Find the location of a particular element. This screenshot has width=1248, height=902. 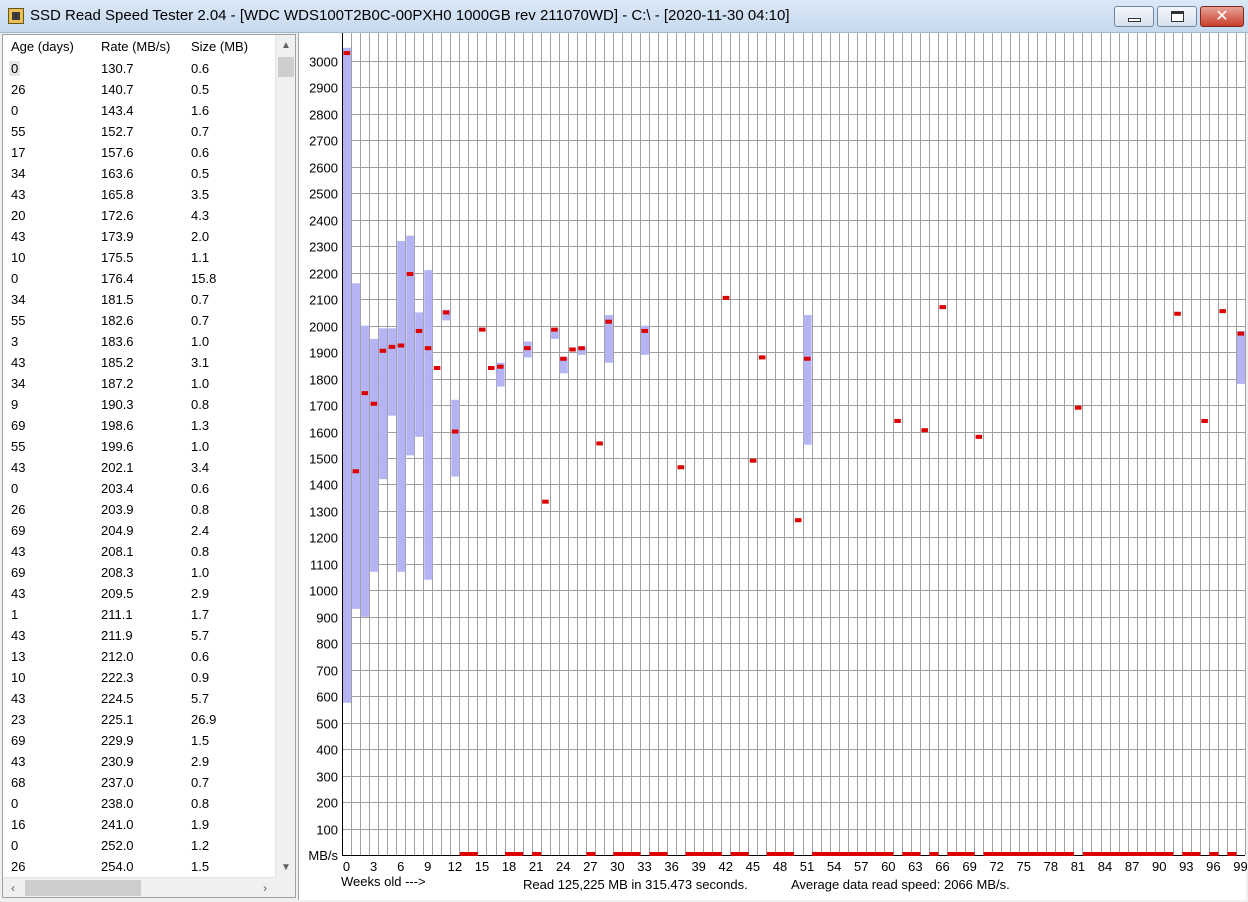

list-item: 43 209.5 2.9 is located at coordinates (139, 594).